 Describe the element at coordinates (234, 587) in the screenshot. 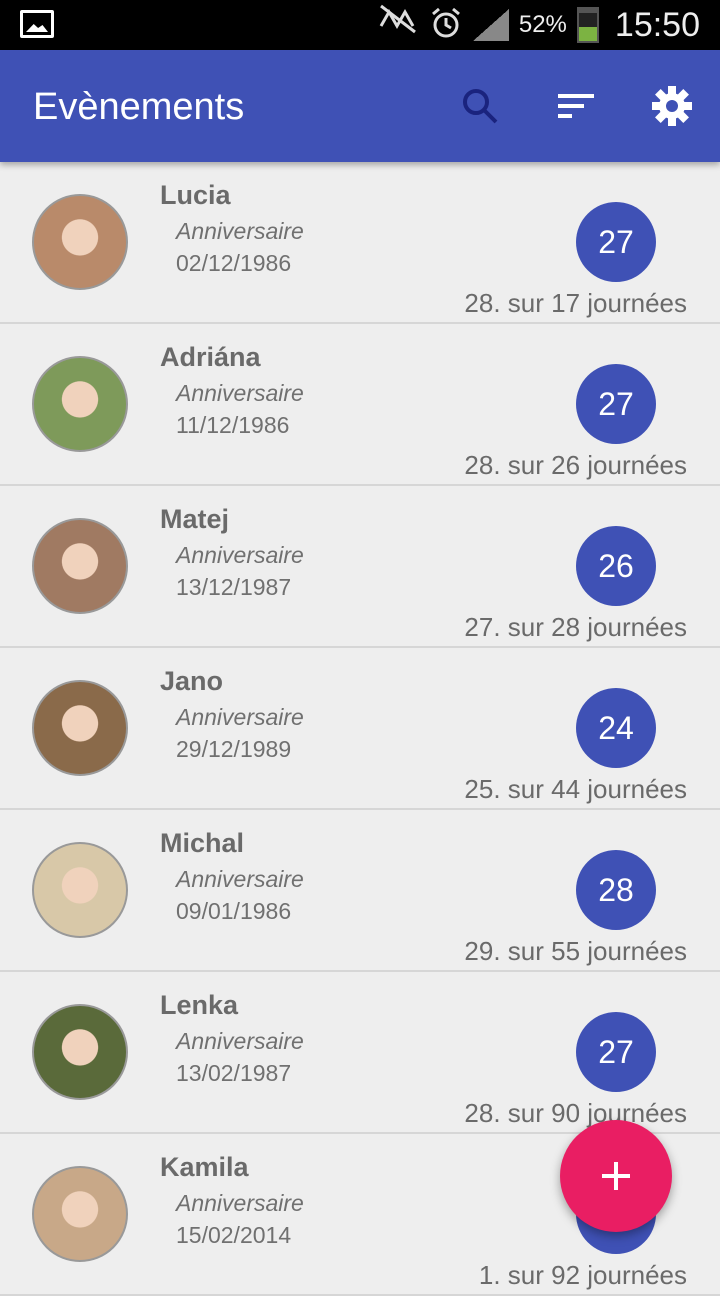

I see `event-date: 13/12/1987` at that location.